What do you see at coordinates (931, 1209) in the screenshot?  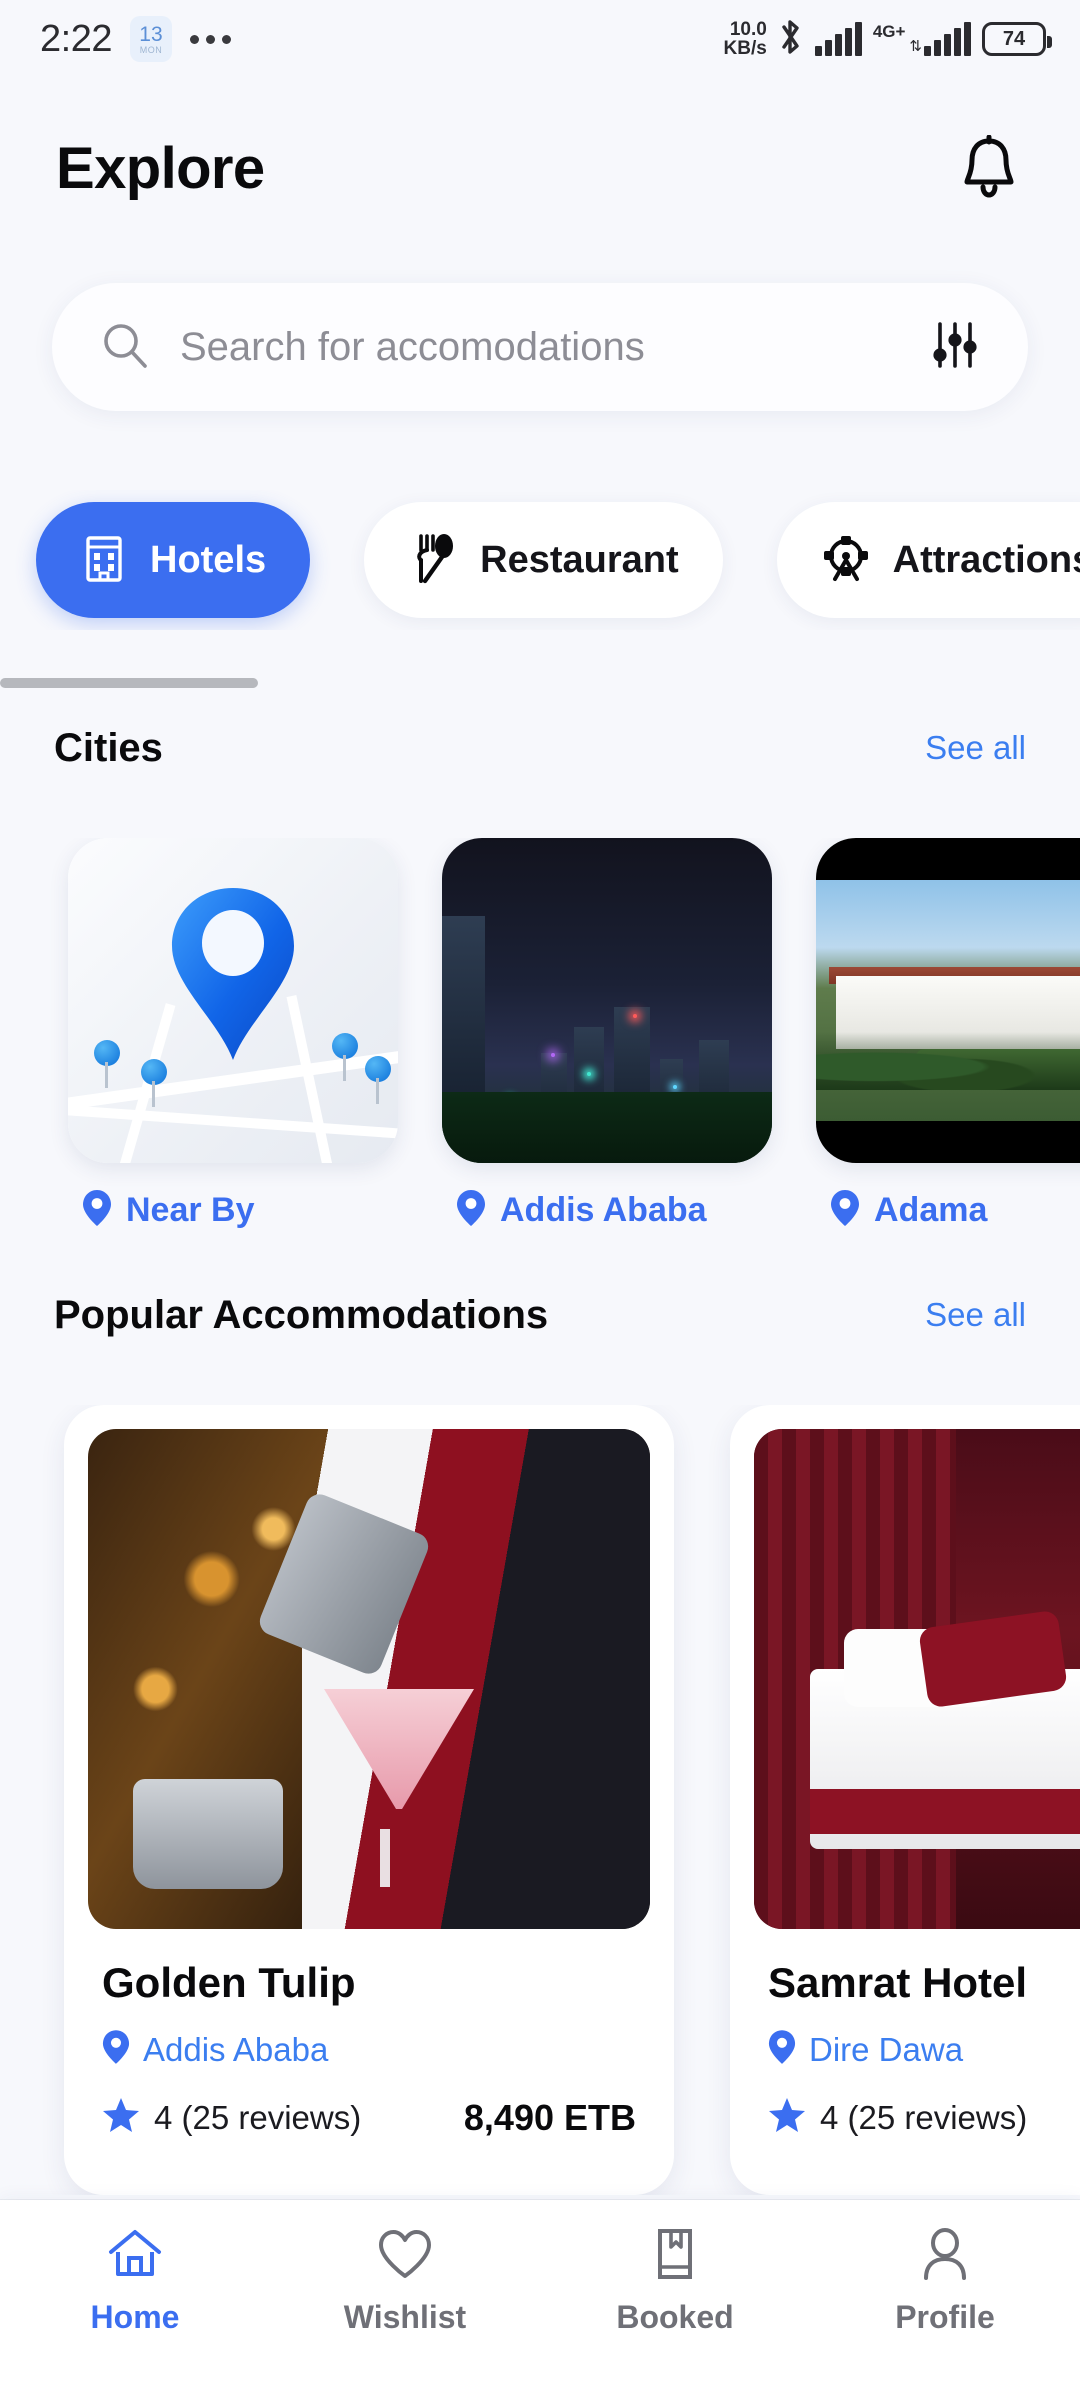 I see `city-name: Adama` at bounding box center [931, 1209].